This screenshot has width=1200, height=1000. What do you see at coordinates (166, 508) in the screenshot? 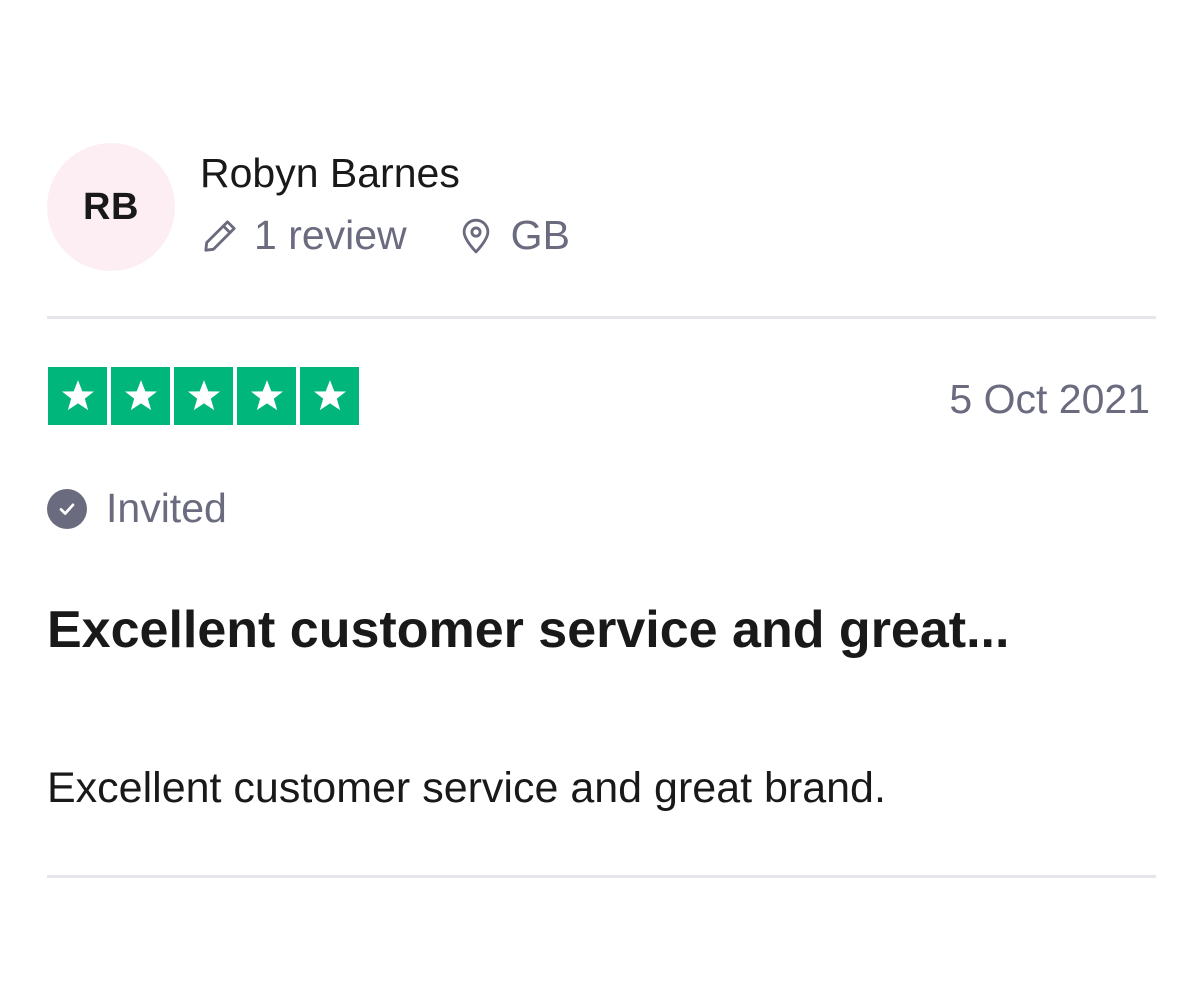
I see `invited-text: Invited` at bounding box center [166, 508].